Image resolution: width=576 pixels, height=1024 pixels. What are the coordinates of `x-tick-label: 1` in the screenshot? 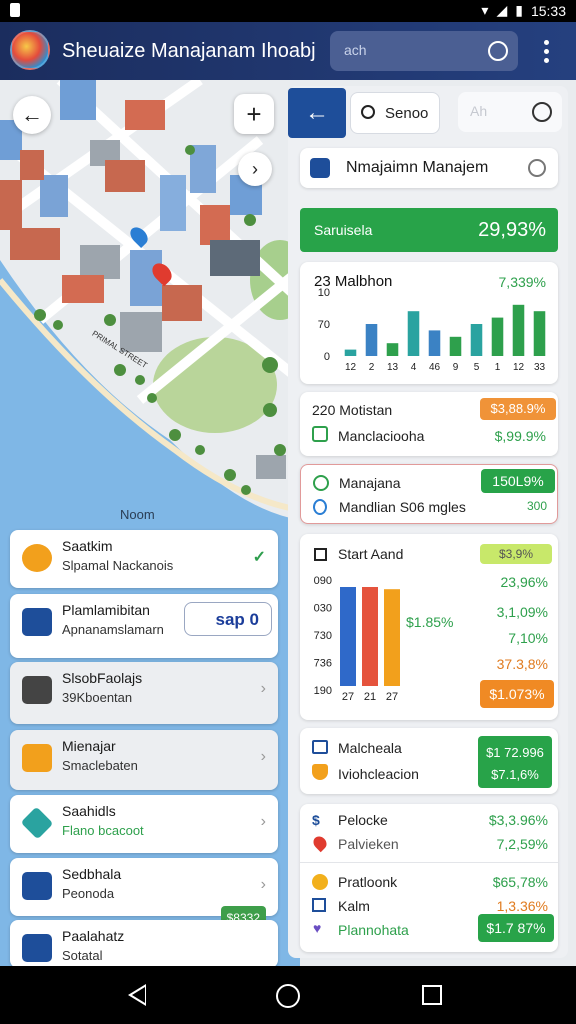 It's located at (498, 367).